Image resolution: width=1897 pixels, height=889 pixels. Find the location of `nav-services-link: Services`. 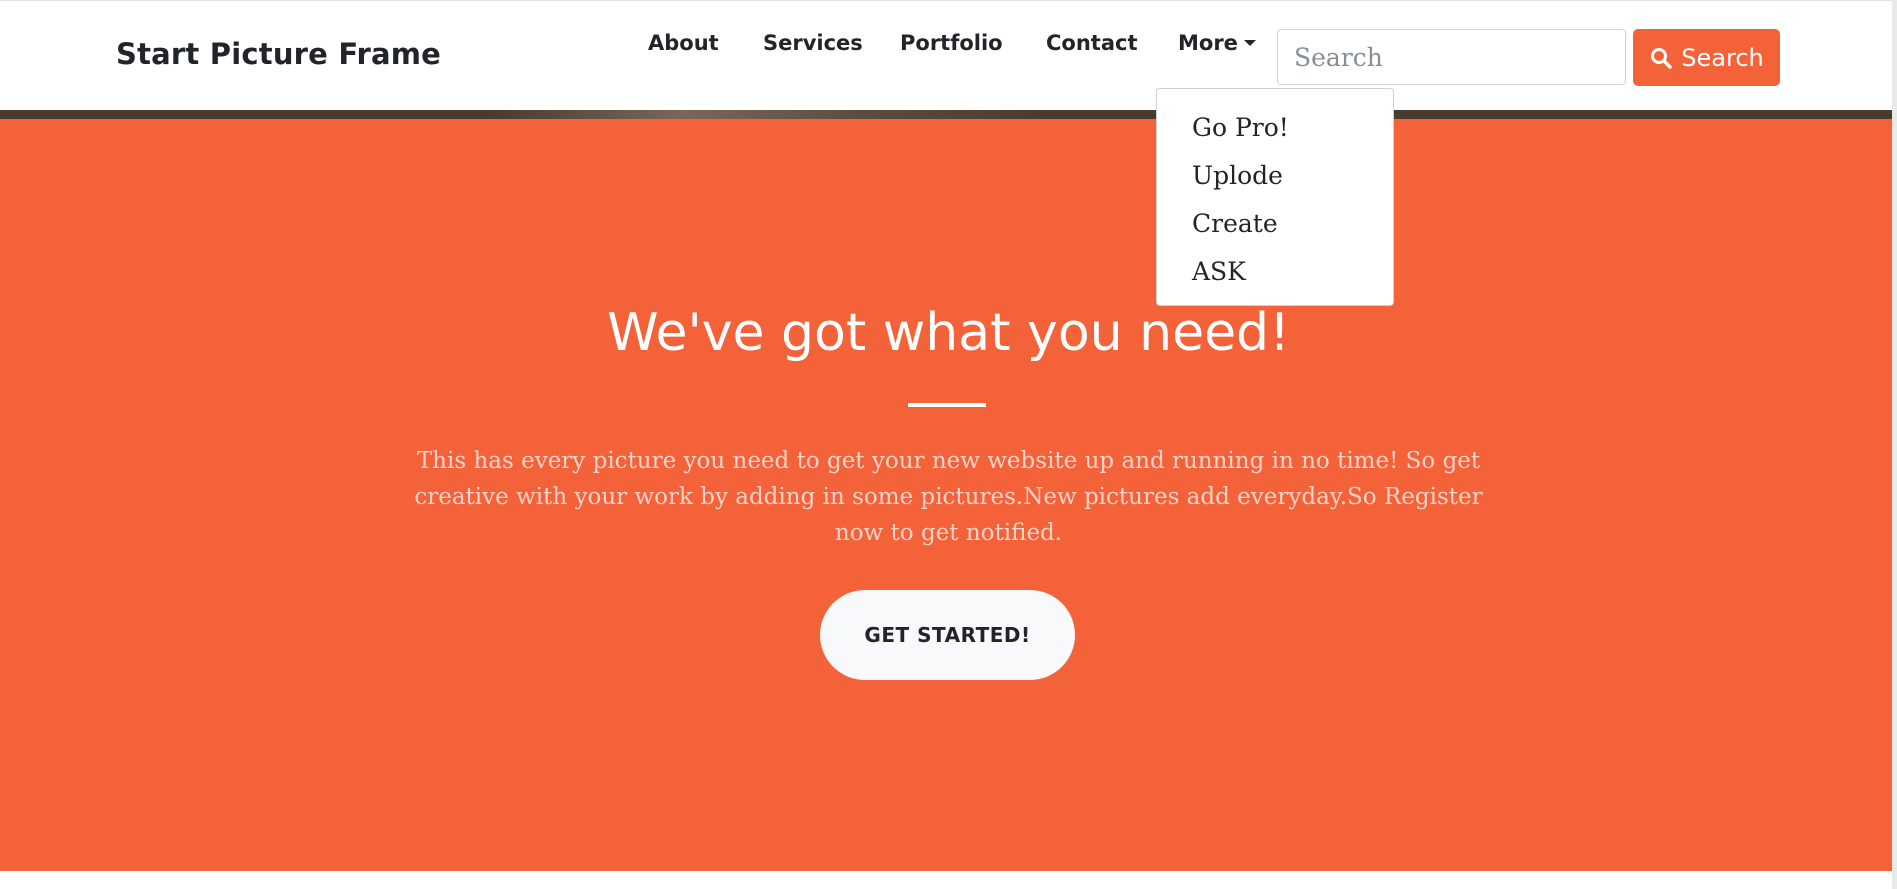

nav-services-link: Services is located at coordinates (813, 43).